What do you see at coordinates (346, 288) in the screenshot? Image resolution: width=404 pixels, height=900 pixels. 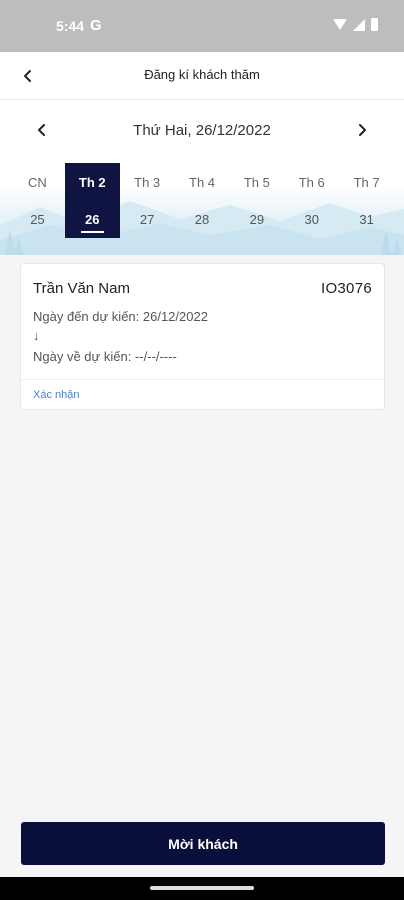 I see `guest-code: IO3076` at bounding box center [346, 288].